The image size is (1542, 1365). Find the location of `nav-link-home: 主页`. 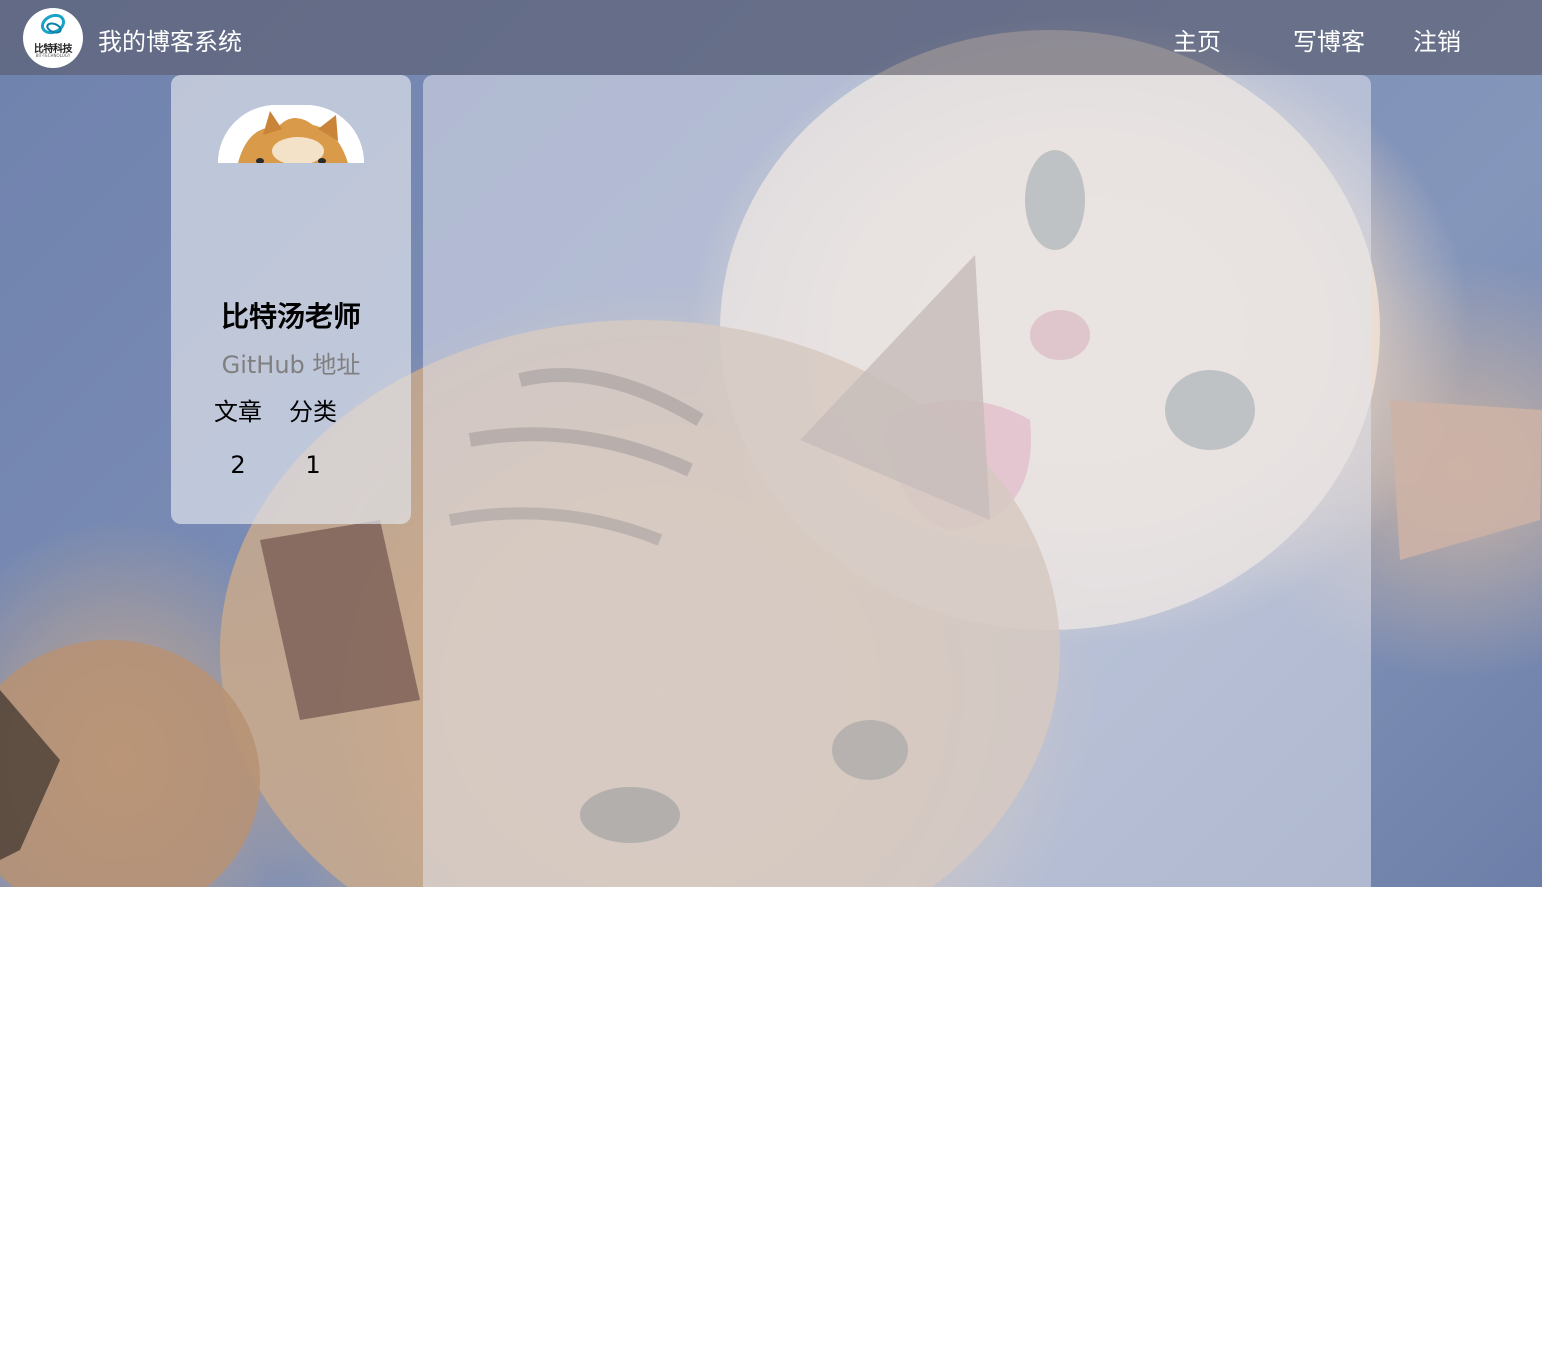

nav-link-home: 主页 is located at coordinates (1197, 39).